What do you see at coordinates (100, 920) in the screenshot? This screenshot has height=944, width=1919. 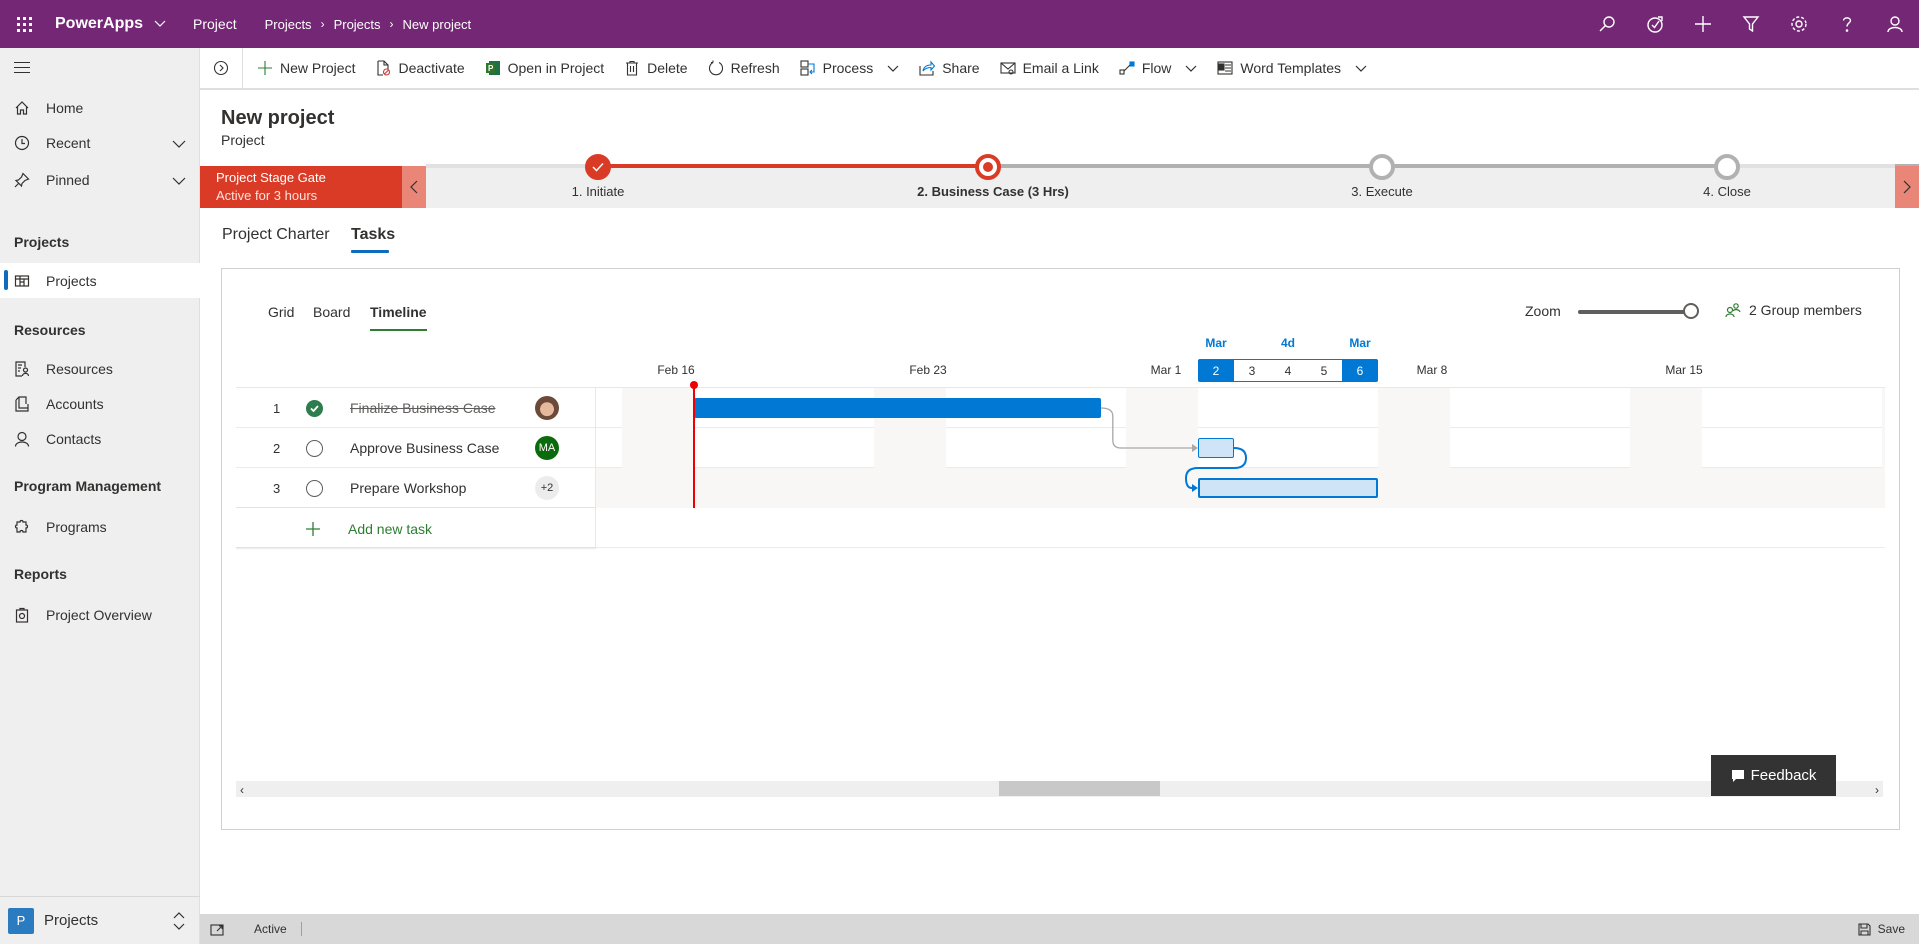 I see `area-switcher: P Projects` at bounding box center [100, 920].